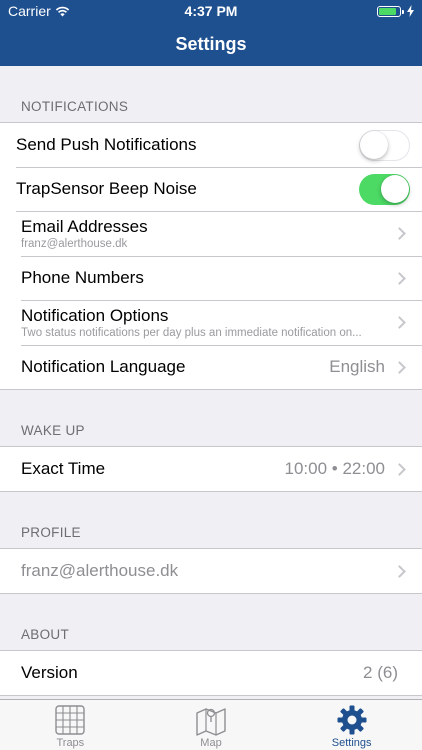 The height and width of the screenshot is (750, 422). Describe the element at coordinates (70, 720) in the screenshot. I see `grid-icon` at that location.